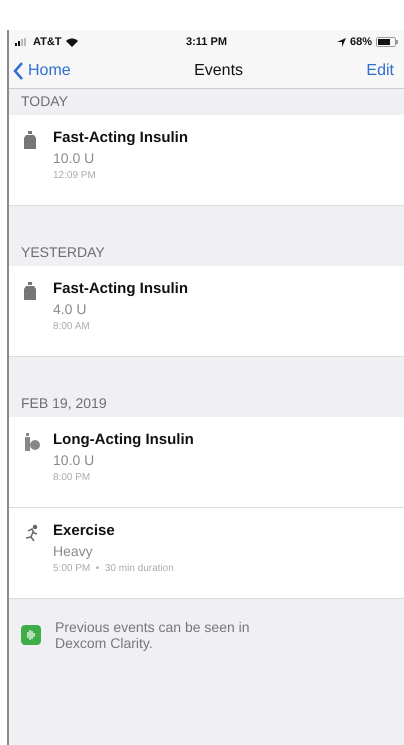  Describe the element at coordinates (47, 42) in the screenshot. I see `carrier-name: AT&T` at that location.